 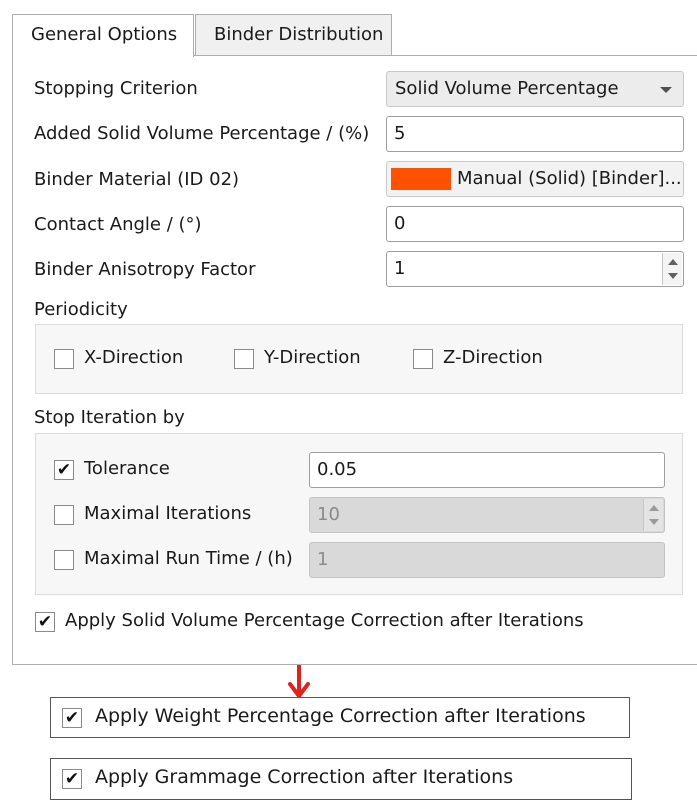 I want to click on tab-binder-distribution: Binder Distribution, so click(x=293, y=35).